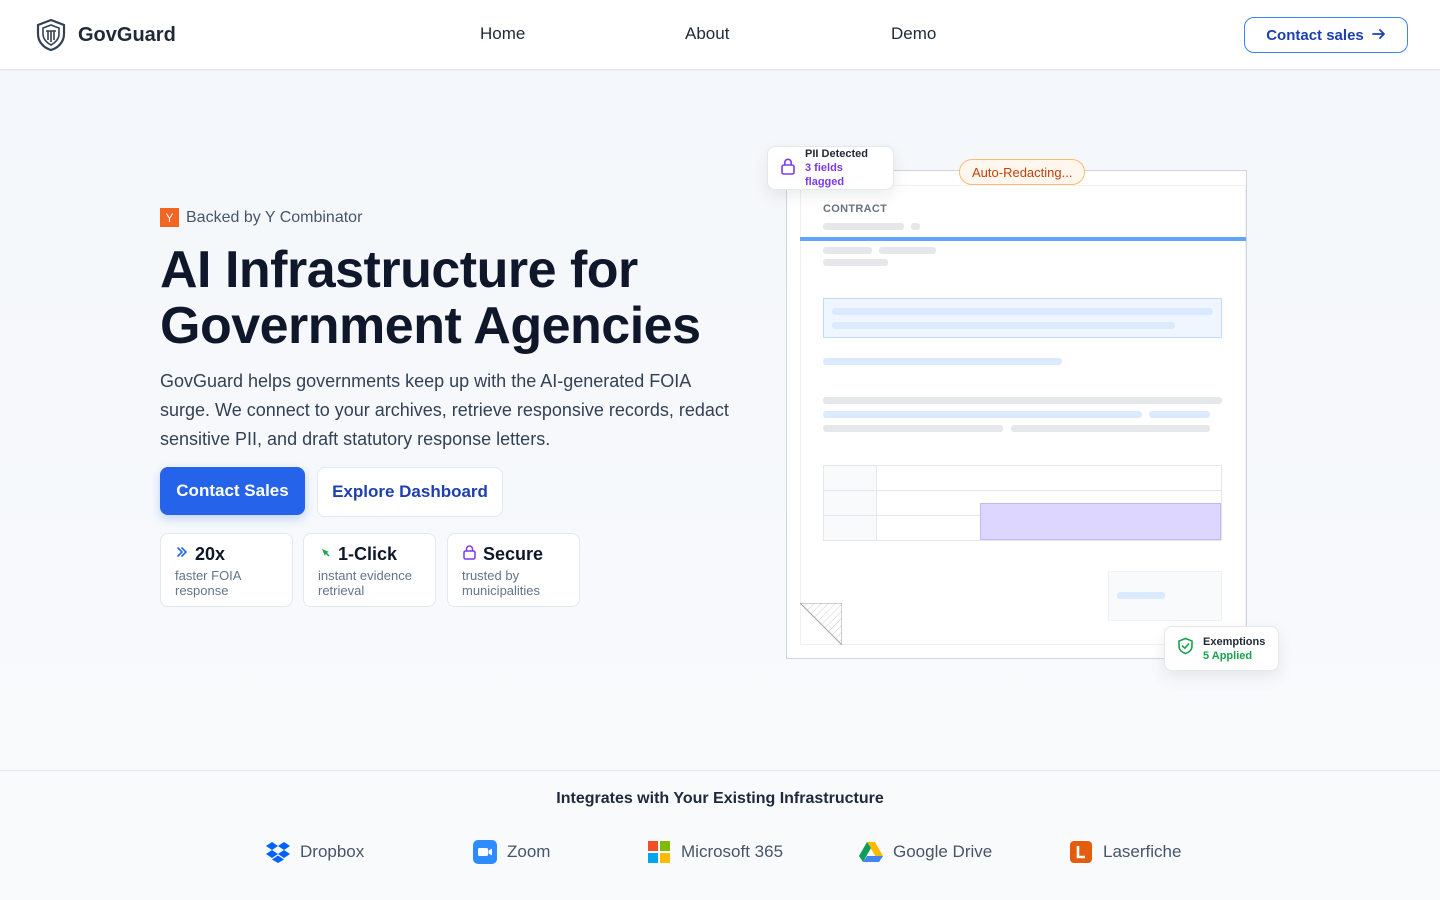  I want to click on integration-label: Google Drive, so click(943, 851).